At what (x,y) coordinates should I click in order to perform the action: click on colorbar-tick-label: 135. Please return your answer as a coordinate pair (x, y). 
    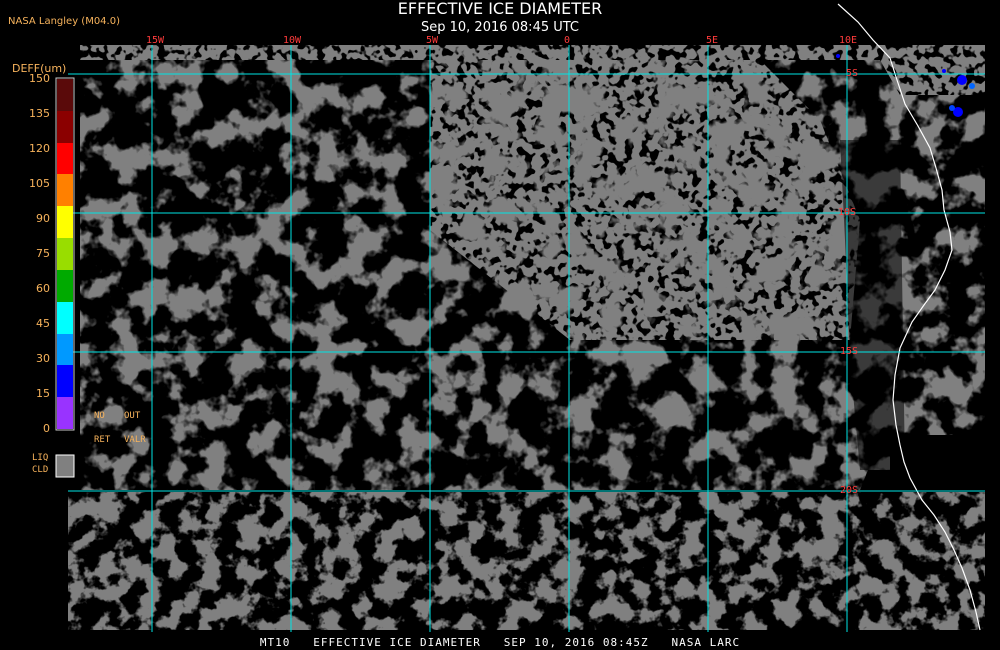
    Looking at the image, I should click on (39, 113).